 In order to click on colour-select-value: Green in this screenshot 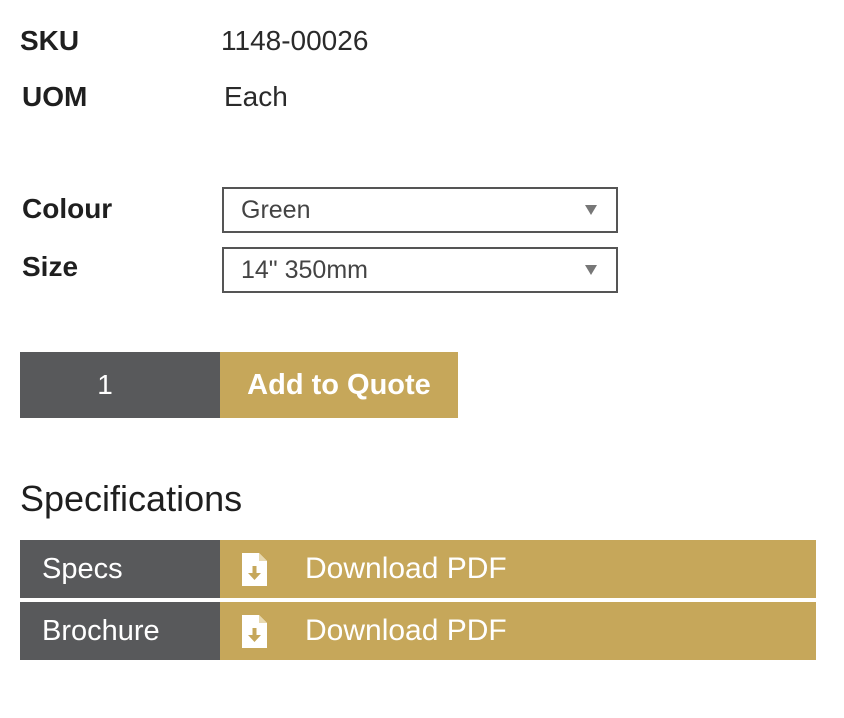, I will do `click(276, 209)`.